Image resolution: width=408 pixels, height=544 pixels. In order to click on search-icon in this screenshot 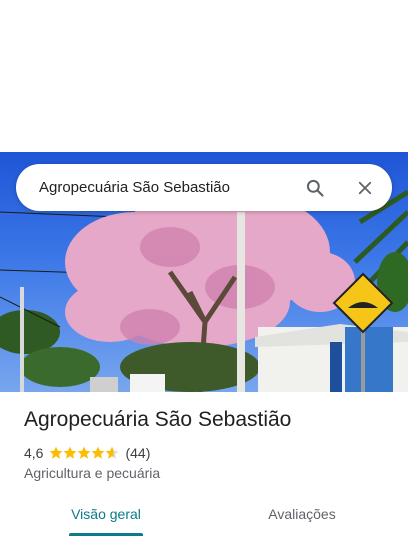, I will do `click(315, 188)`.